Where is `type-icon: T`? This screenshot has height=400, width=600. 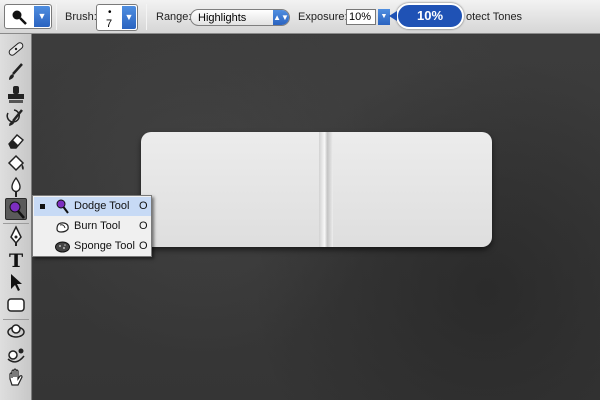
type-icon: T is located at coordinates (16, 259).